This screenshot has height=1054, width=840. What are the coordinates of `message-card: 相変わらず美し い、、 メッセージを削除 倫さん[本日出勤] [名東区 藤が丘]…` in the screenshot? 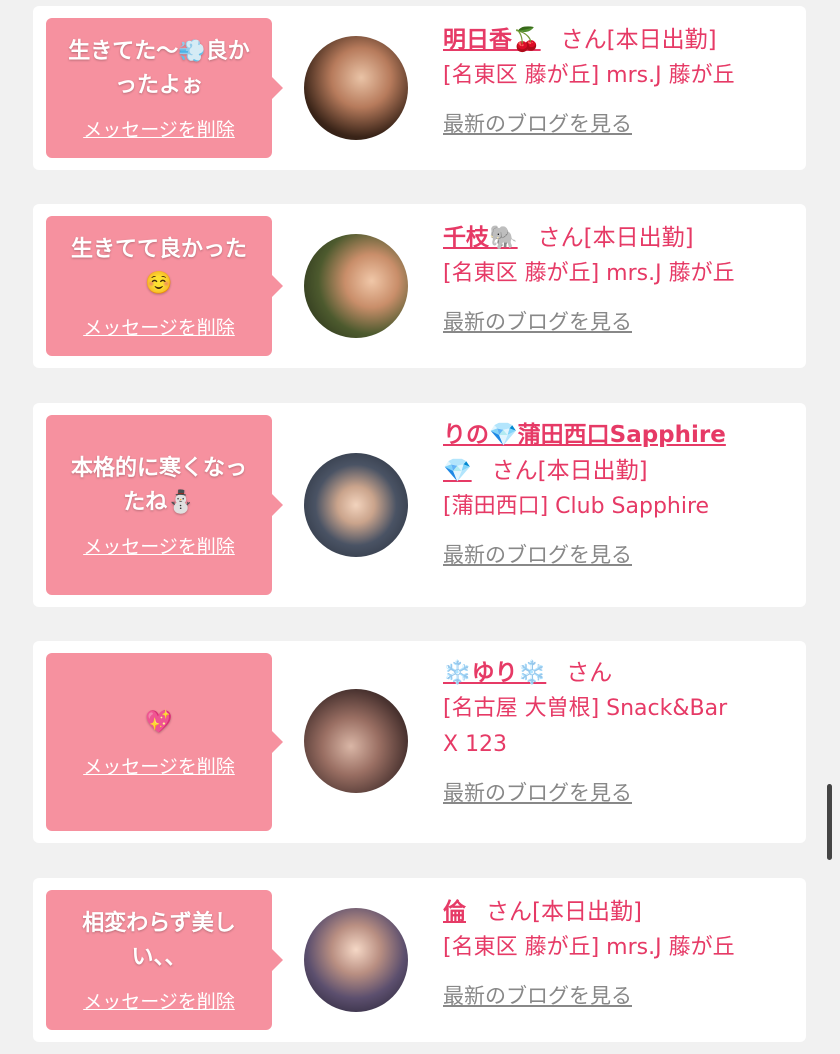 It's located at (419, 960).